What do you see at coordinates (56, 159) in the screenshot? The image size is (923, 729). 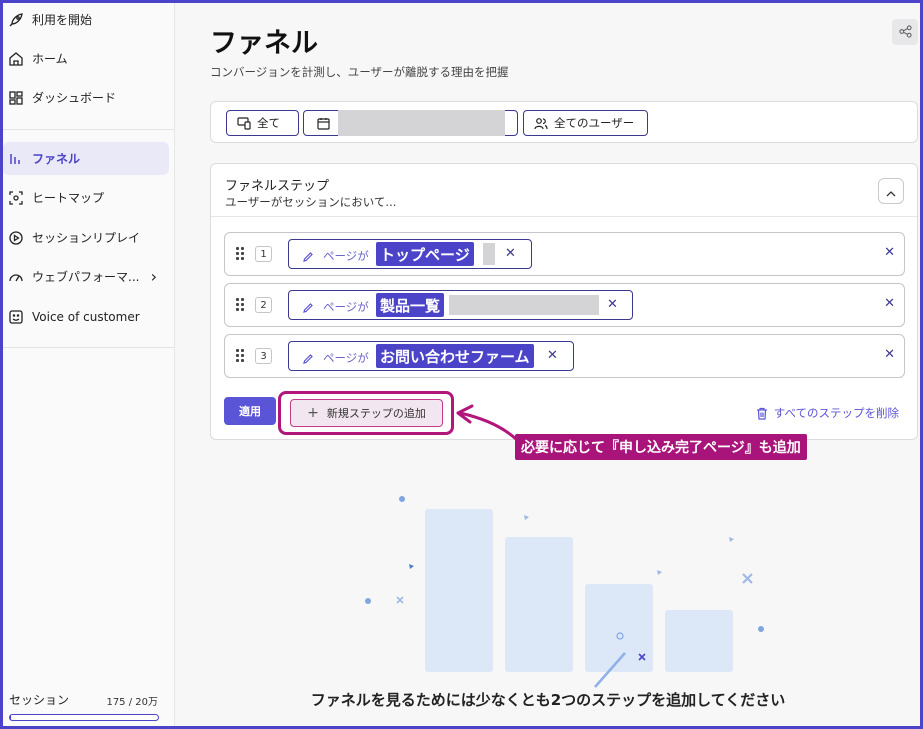 I see `sidebar-item-label: ファネル` at bounding box center [56, 159].